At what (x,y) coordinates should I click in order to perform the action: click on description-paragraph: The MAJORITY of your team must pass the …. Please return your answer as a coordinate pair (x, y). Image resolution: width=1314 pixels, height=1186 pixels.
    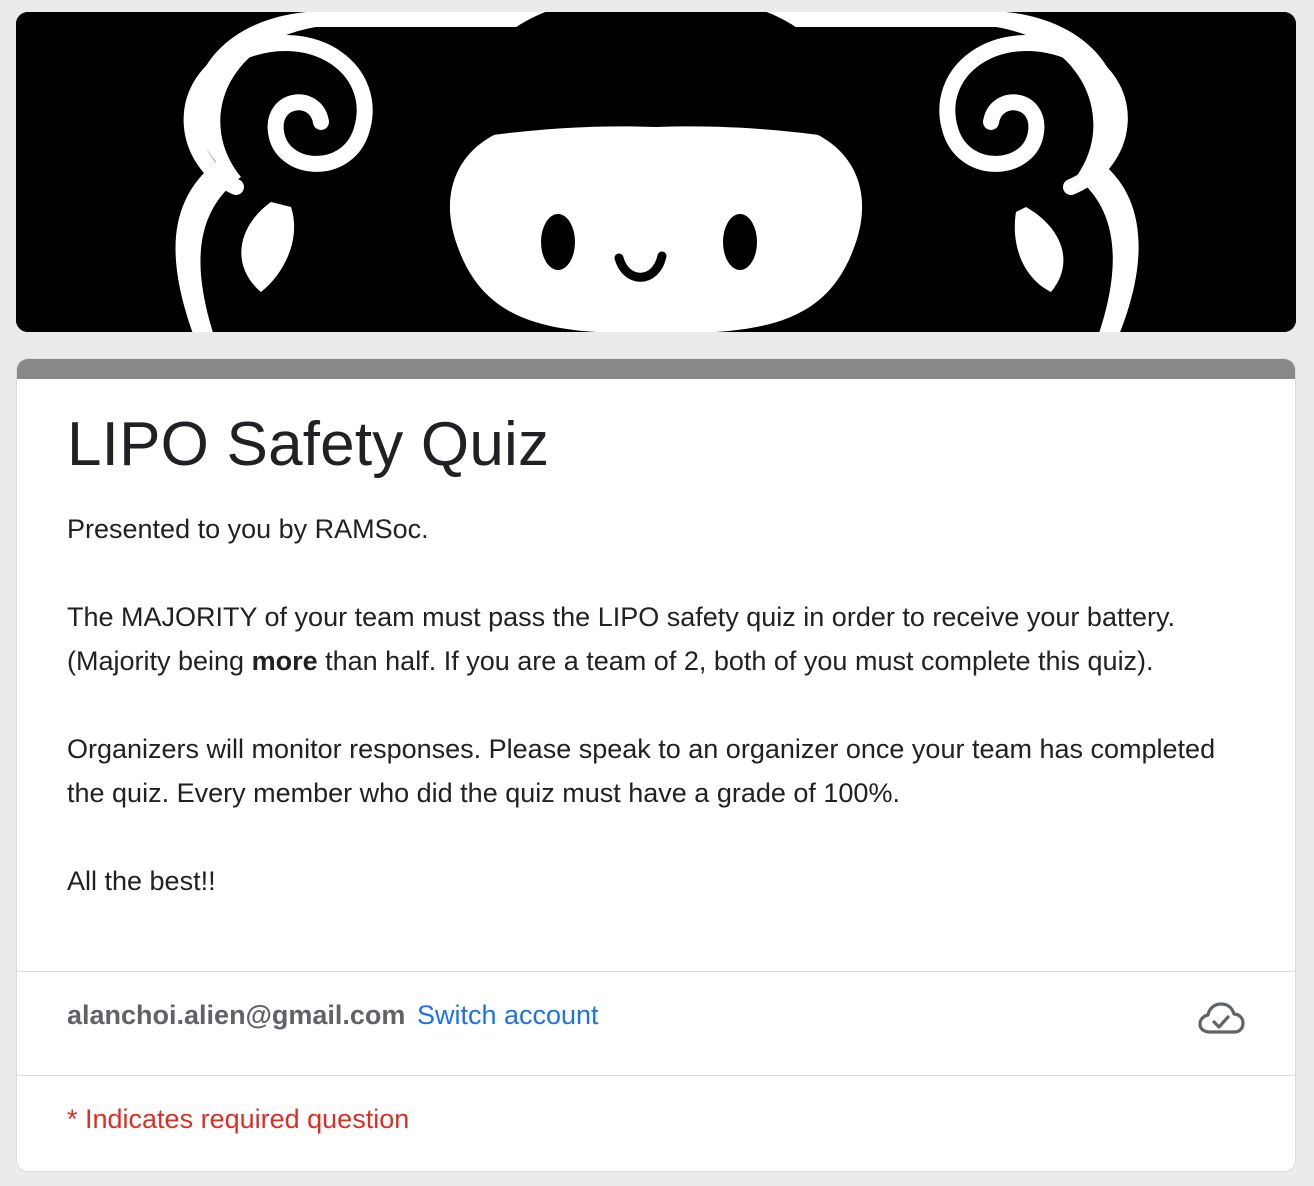
    Looking at the image, I should click on (657, 639).